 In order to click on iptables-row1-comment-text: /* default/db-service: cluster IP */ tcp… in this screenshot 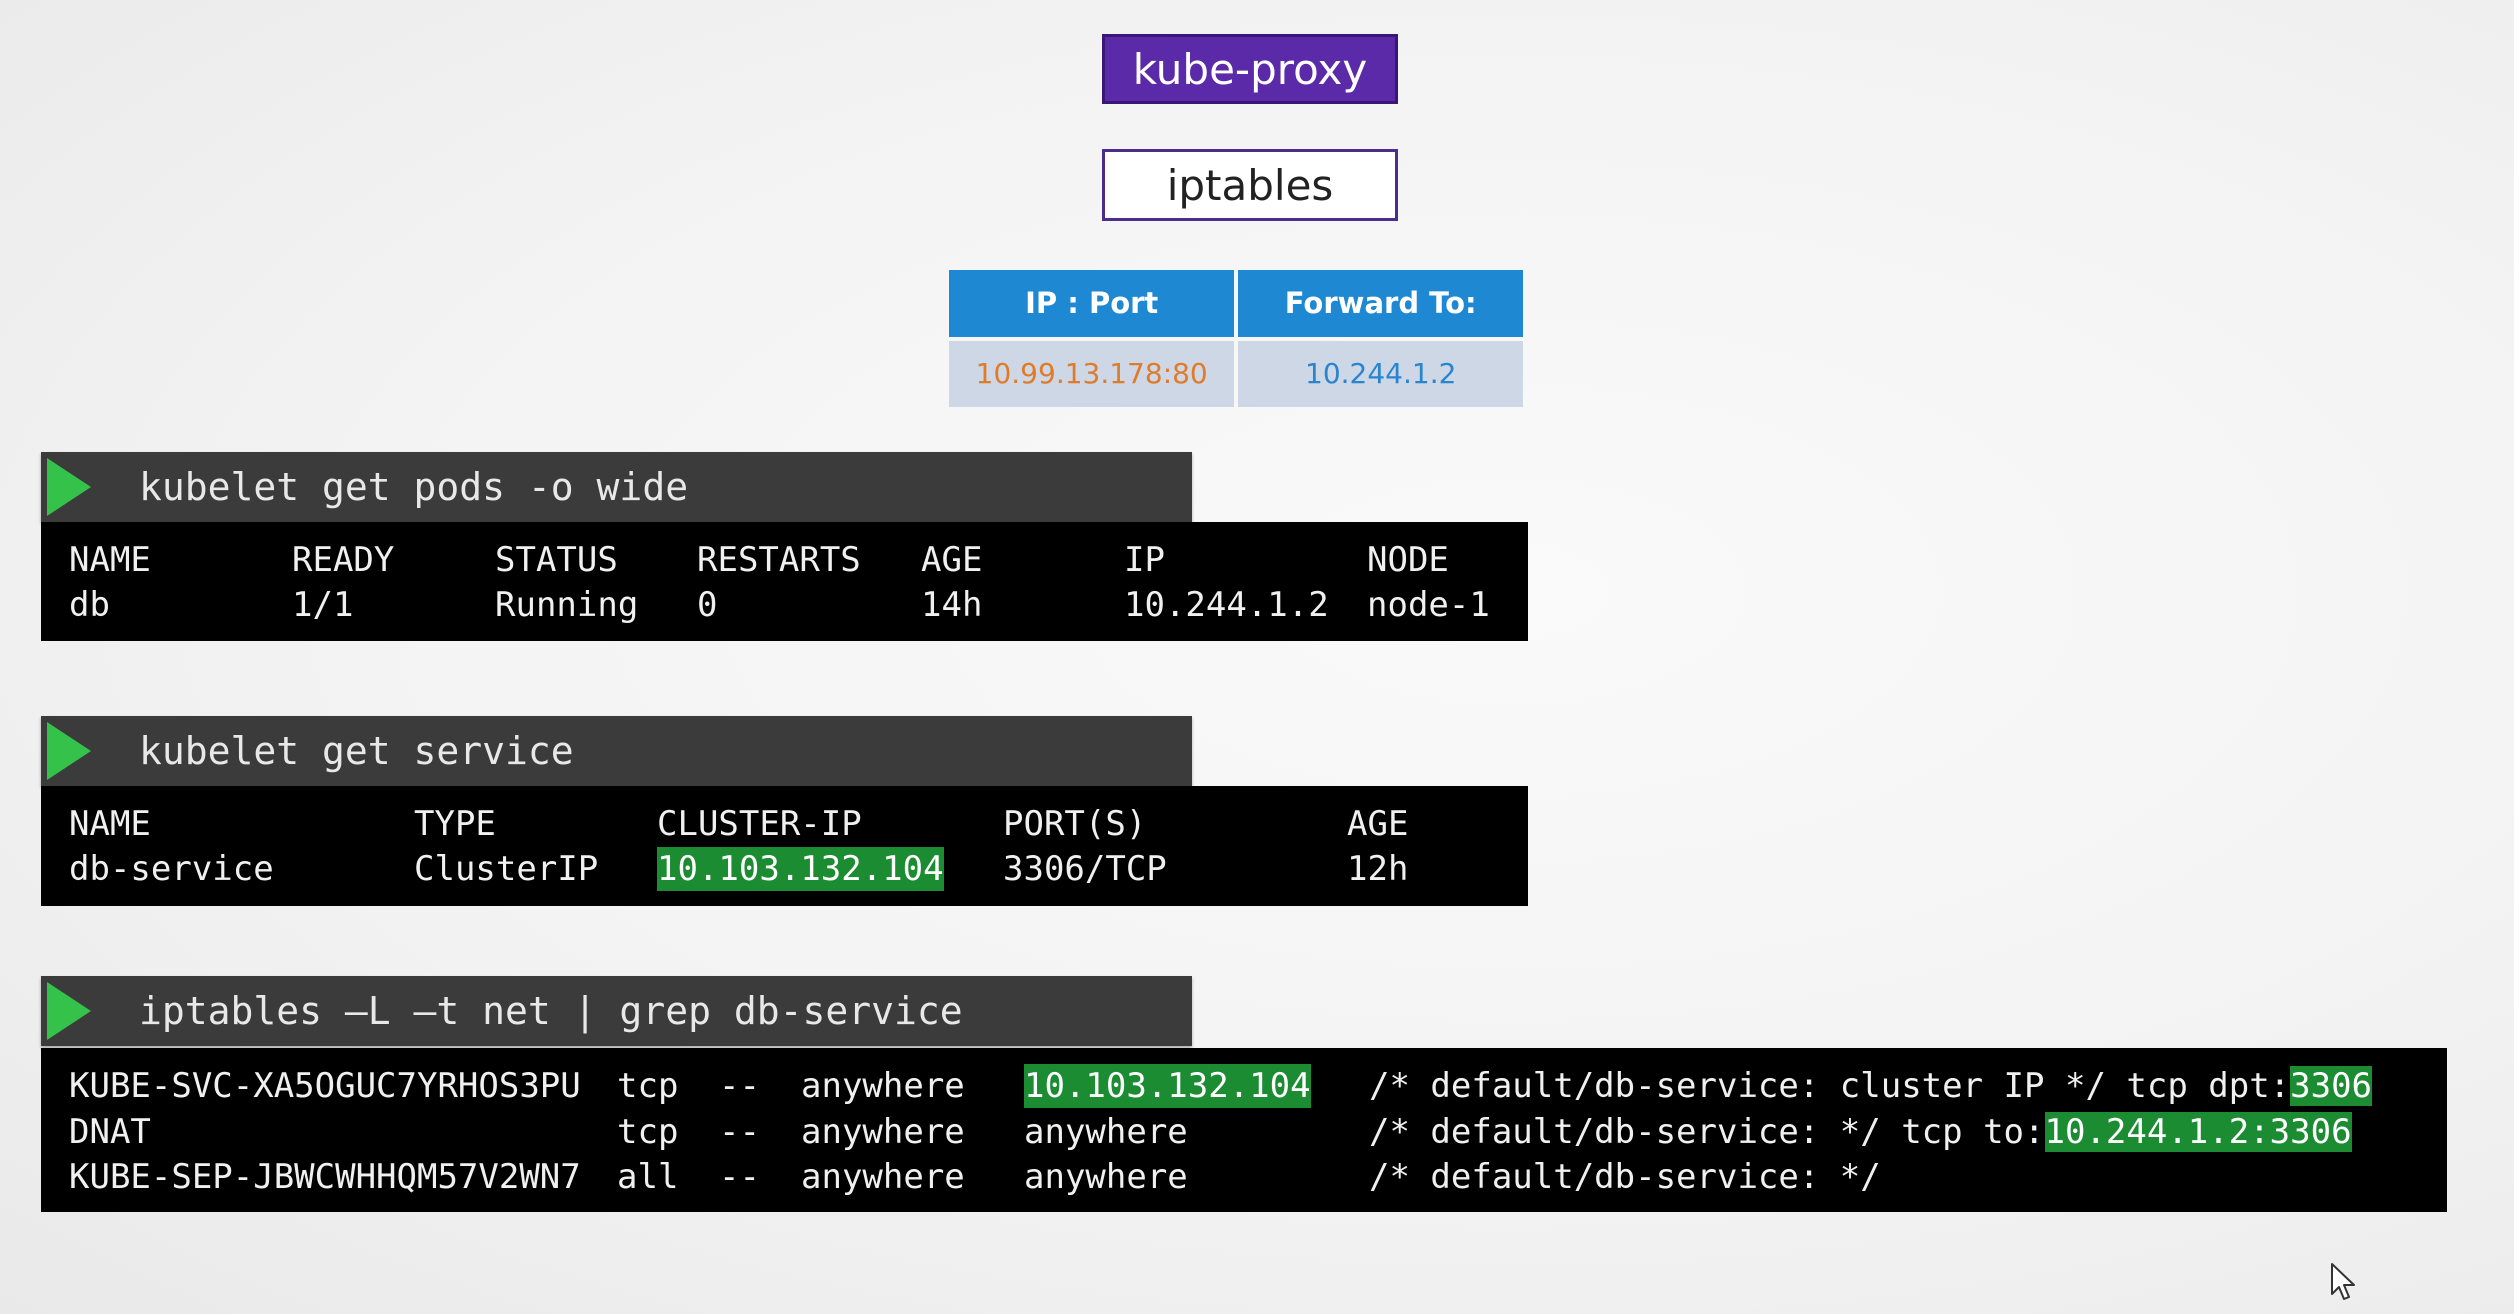, I will do `click(1830, 1086)`.